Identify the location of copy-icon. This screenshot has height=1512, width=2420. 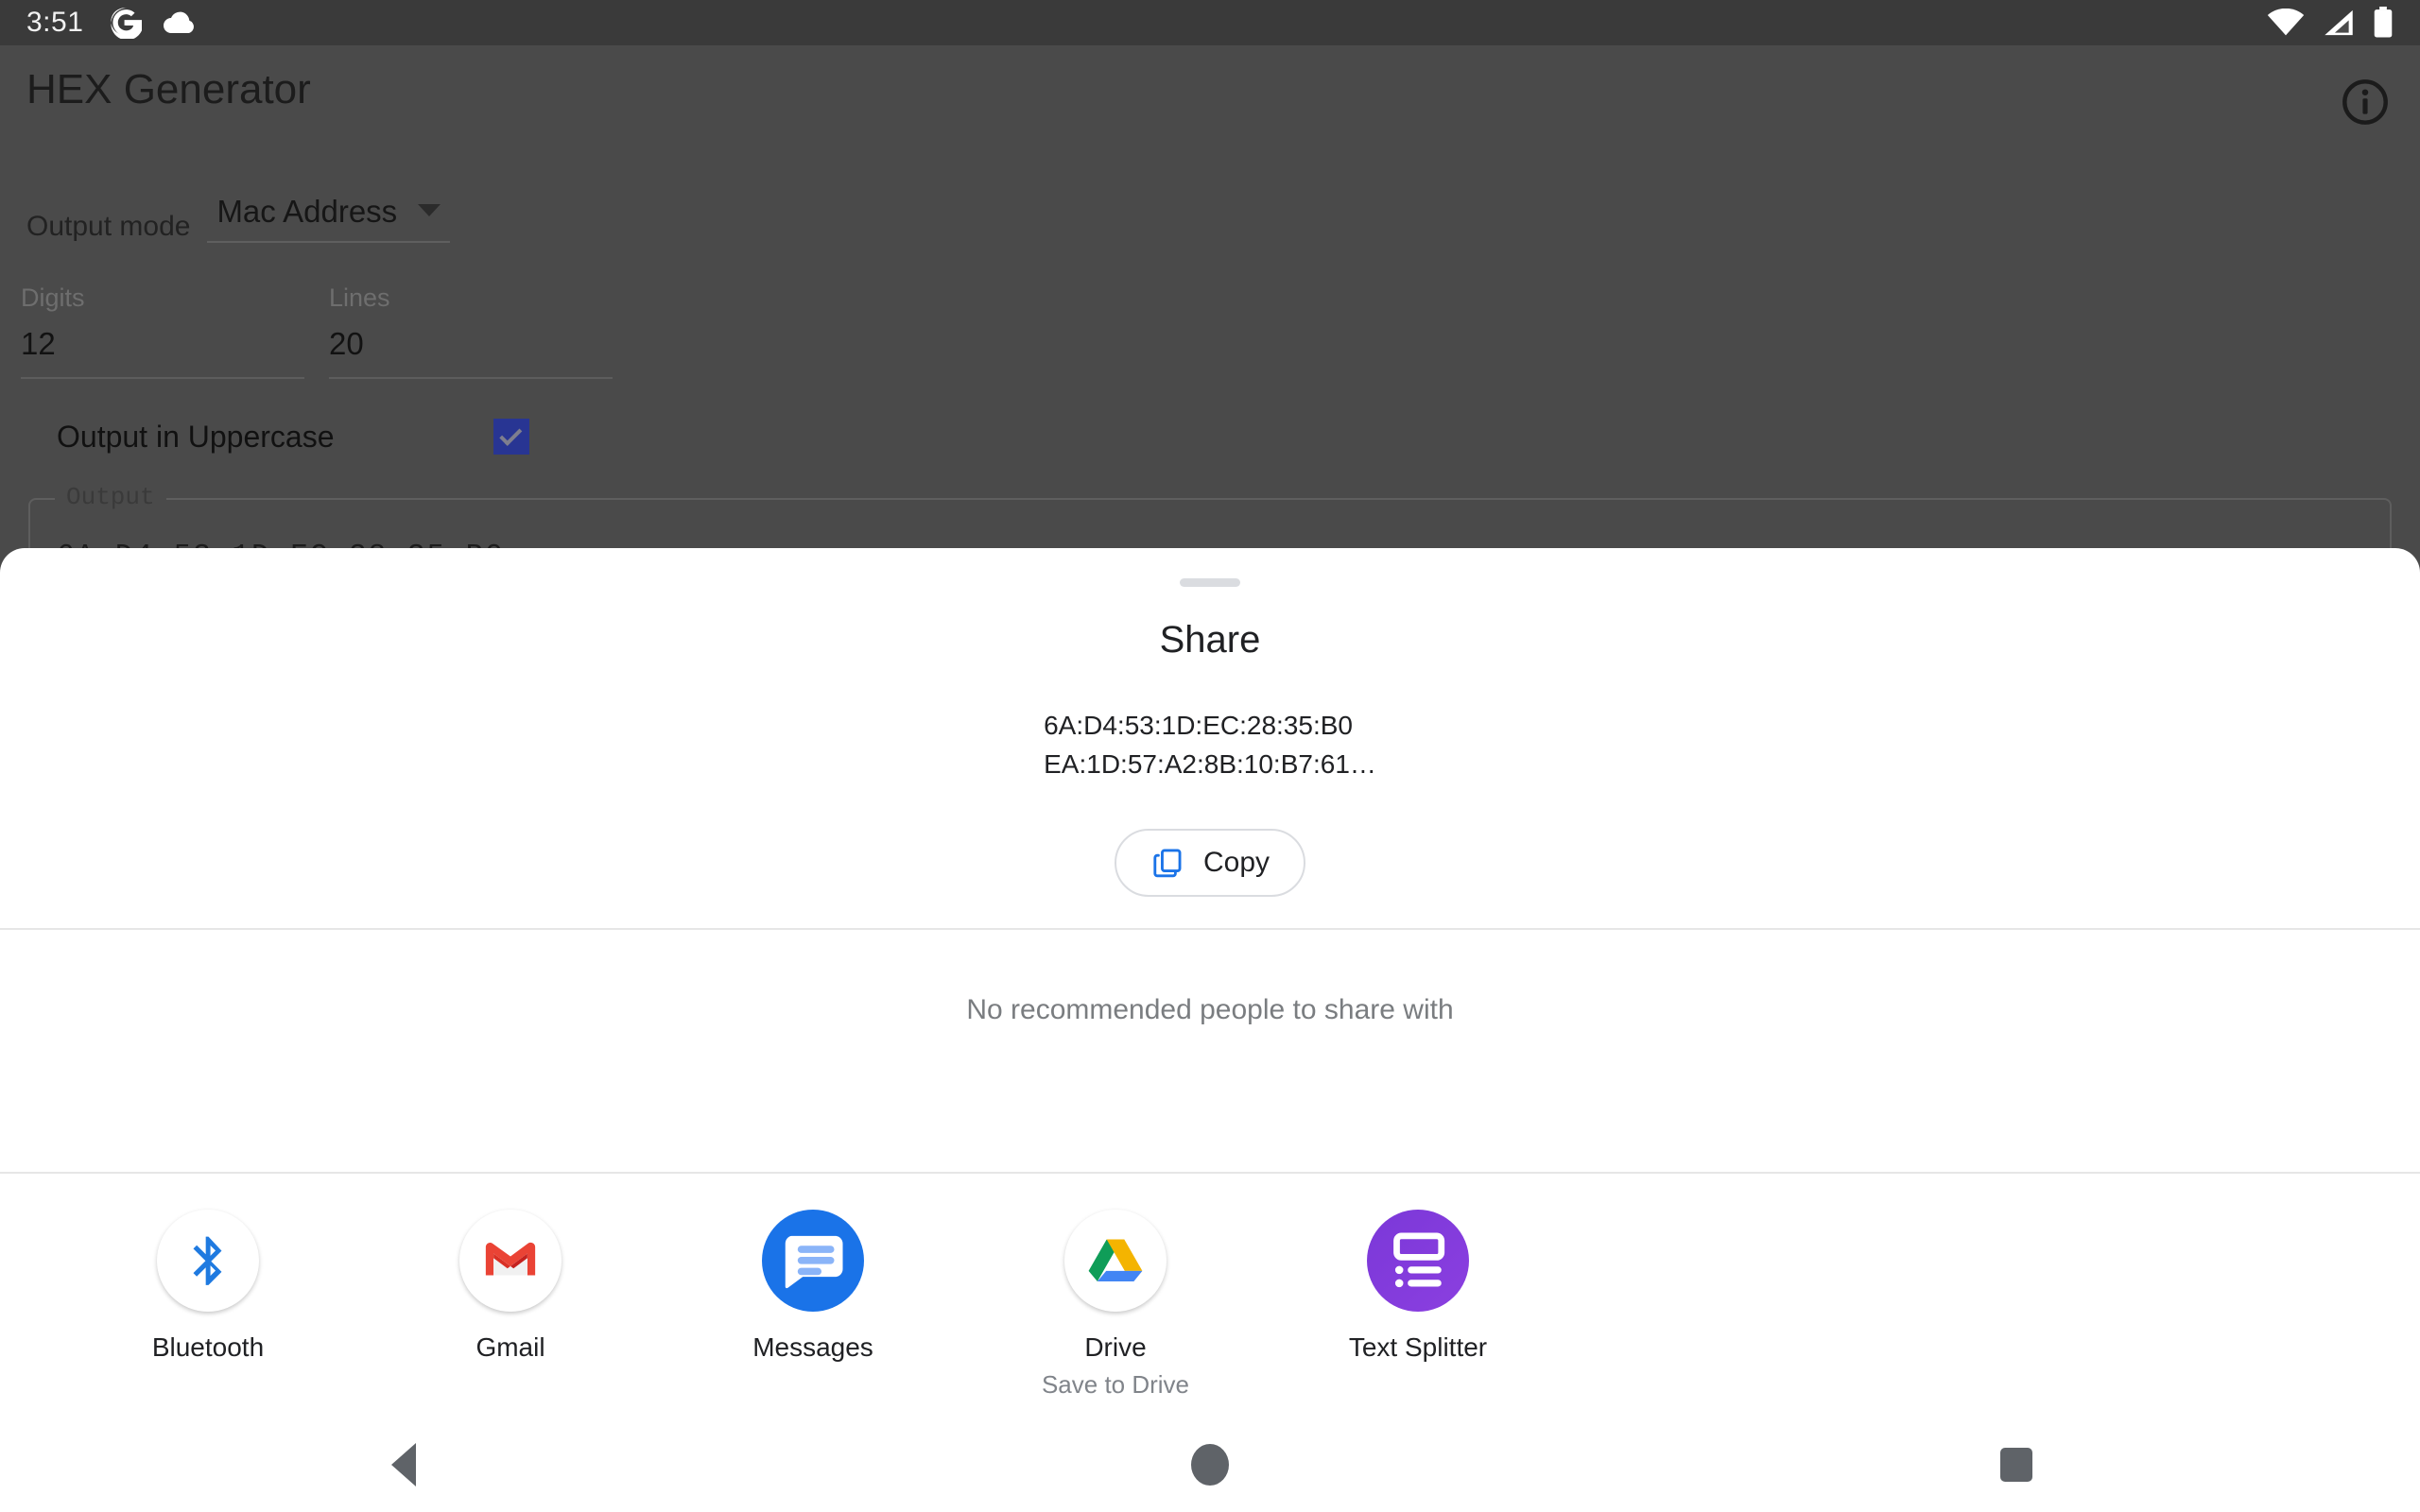
(1167, 863).